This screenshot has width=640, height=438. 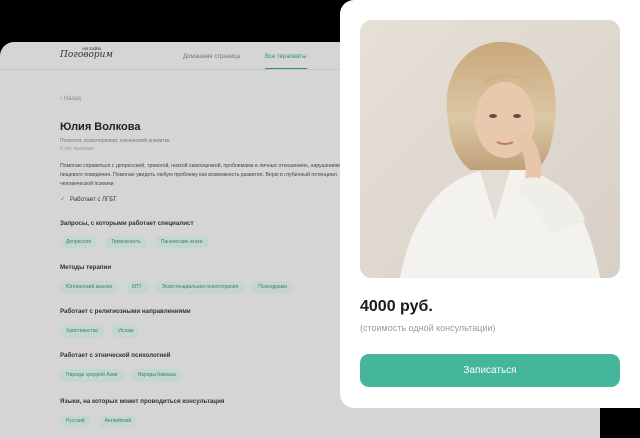 What do you see at coordinates (125, 242) in the screenshot?
I see `chip: Тревожность` at bounding box center [125, 242].